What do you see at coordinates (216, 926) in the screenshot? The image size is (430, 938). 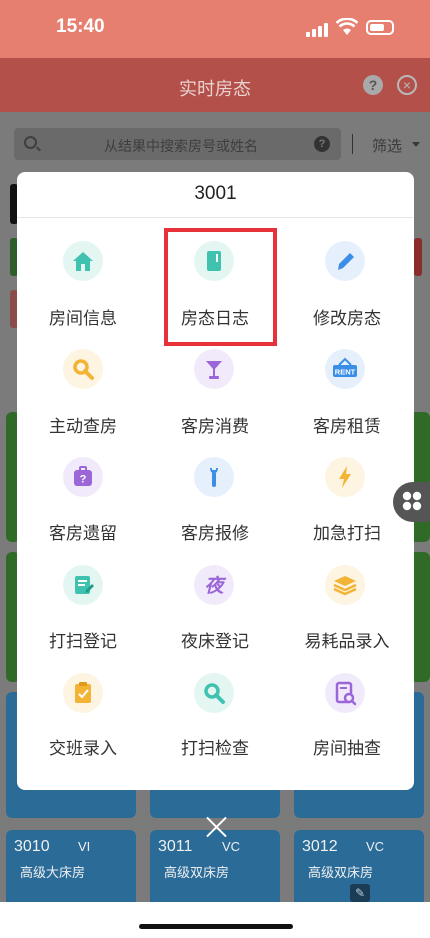 I see `home-indicator` at bounding box center [216, 926].